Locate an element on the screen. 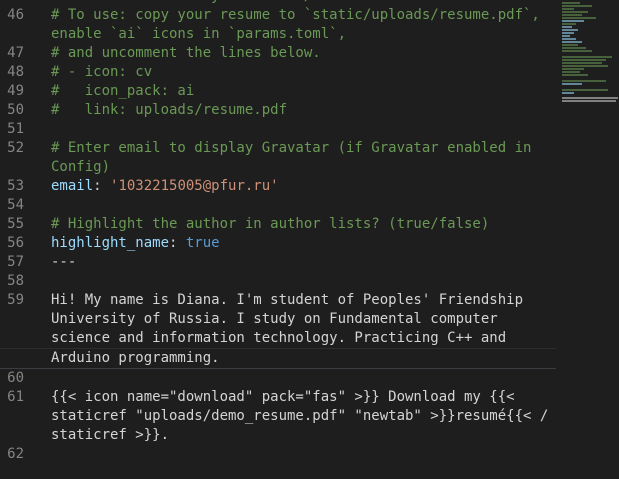 This screenshot has height=479, width=619. code-token: # icon_pack: ai is located at coordinates (123, 91).